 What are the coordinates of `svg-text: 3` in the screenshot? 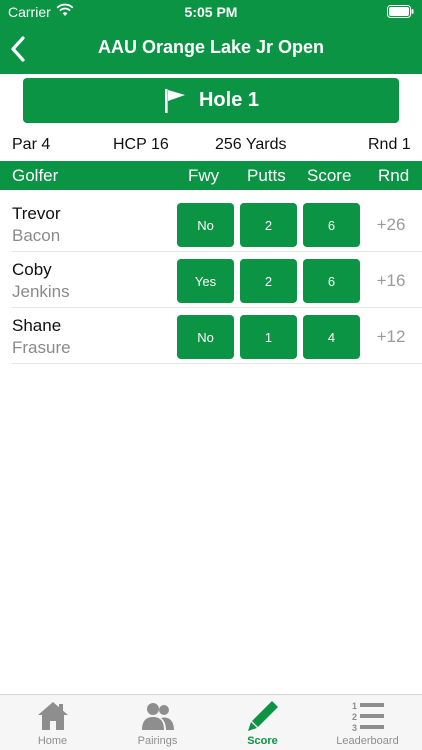 It's located at (354, 728).